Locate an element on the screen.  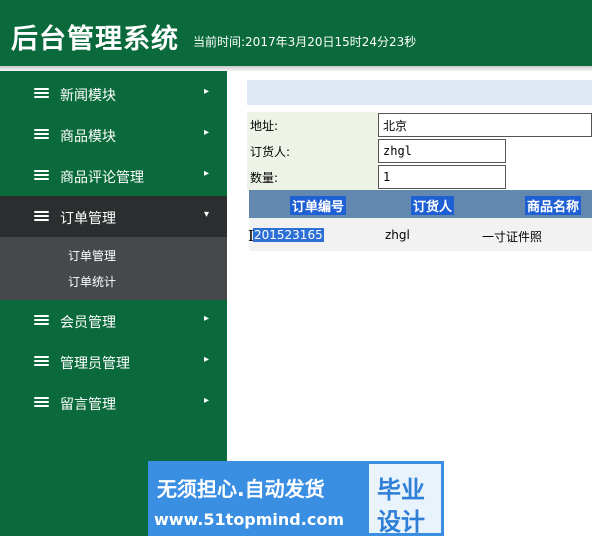
buyer-field is located at coordinates (442, 151).